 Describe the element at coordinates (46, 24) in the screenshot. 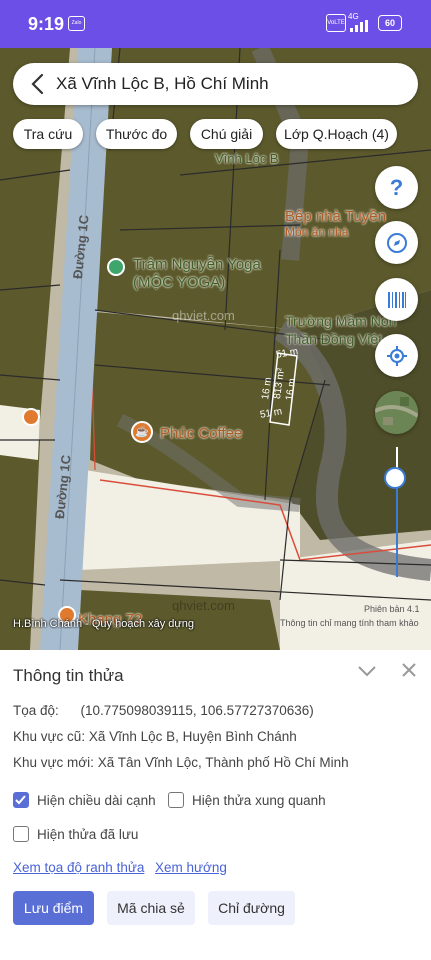

I see `status-time: 9:19` at that location.